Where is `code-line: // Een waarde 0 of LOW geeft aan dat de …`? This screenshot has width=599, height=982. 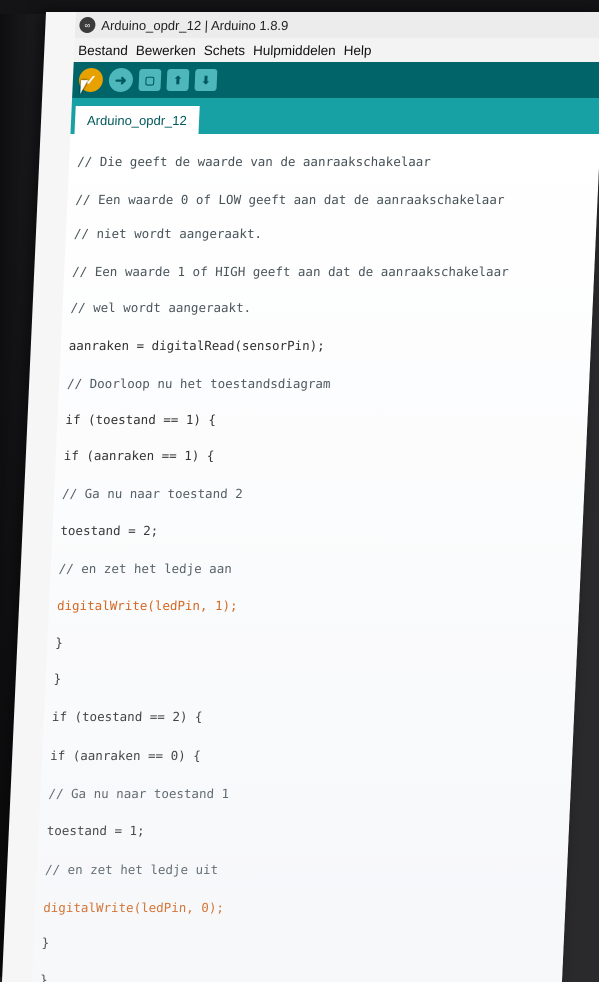 code-line: // Een waarde 0 of LOW geeft aan dat de … is located at coordinates (290, 199).